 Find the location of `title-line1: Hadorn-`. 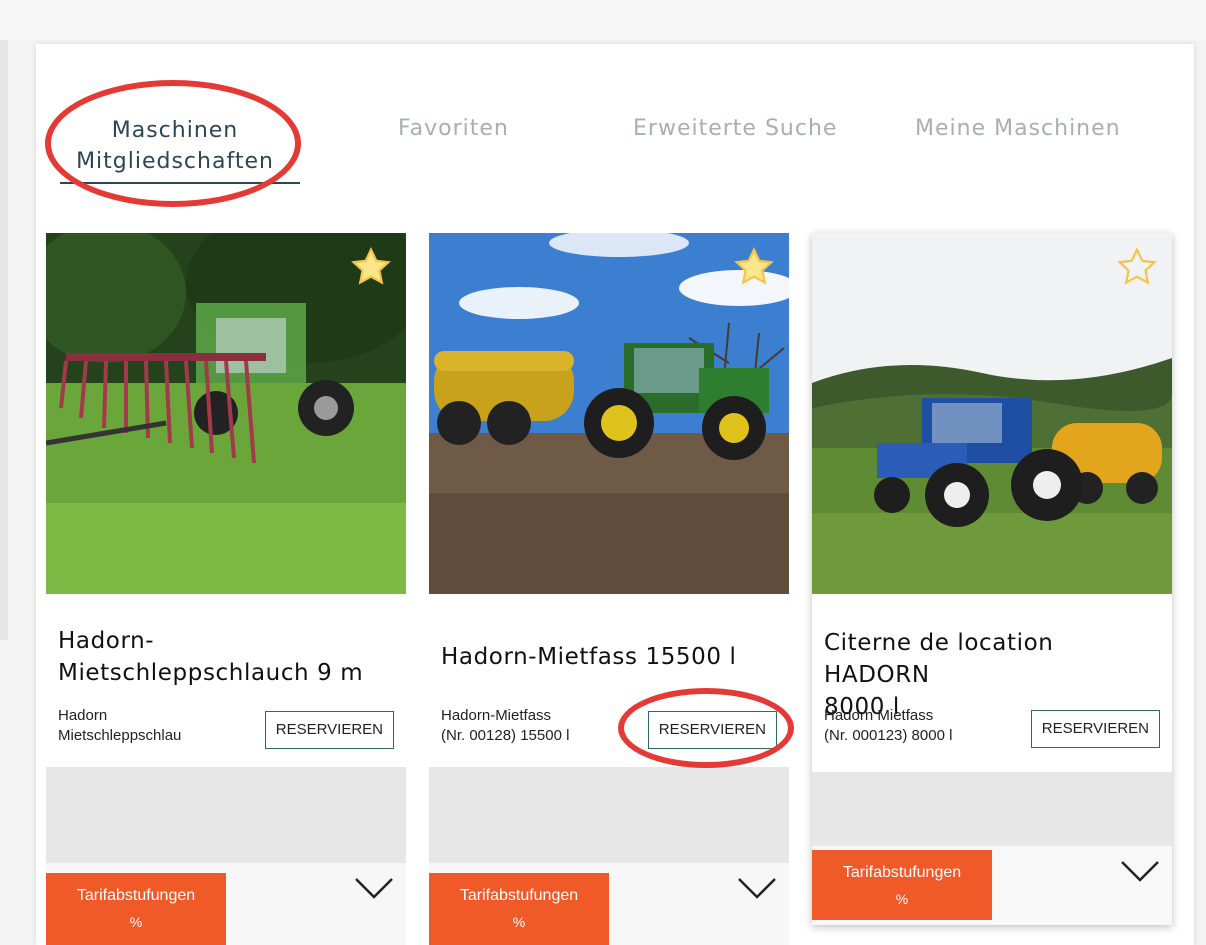

title-line1: Hadorn- is located at coordinates (106, 641).